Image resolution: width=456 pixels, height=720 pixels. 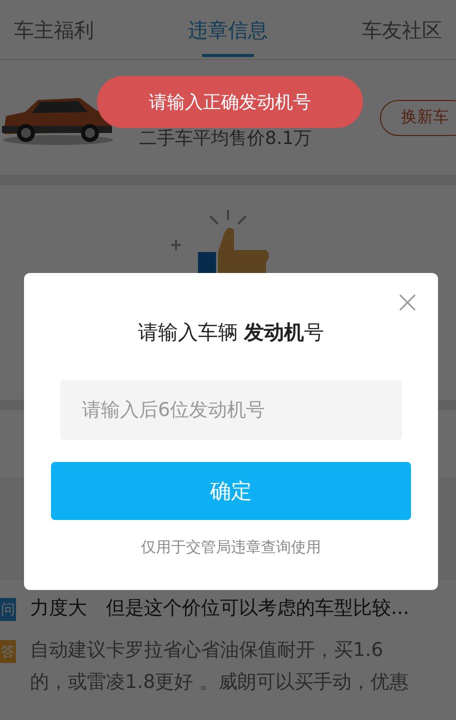 I want to click on qa-badge: 答, so click(x=8, y=651).